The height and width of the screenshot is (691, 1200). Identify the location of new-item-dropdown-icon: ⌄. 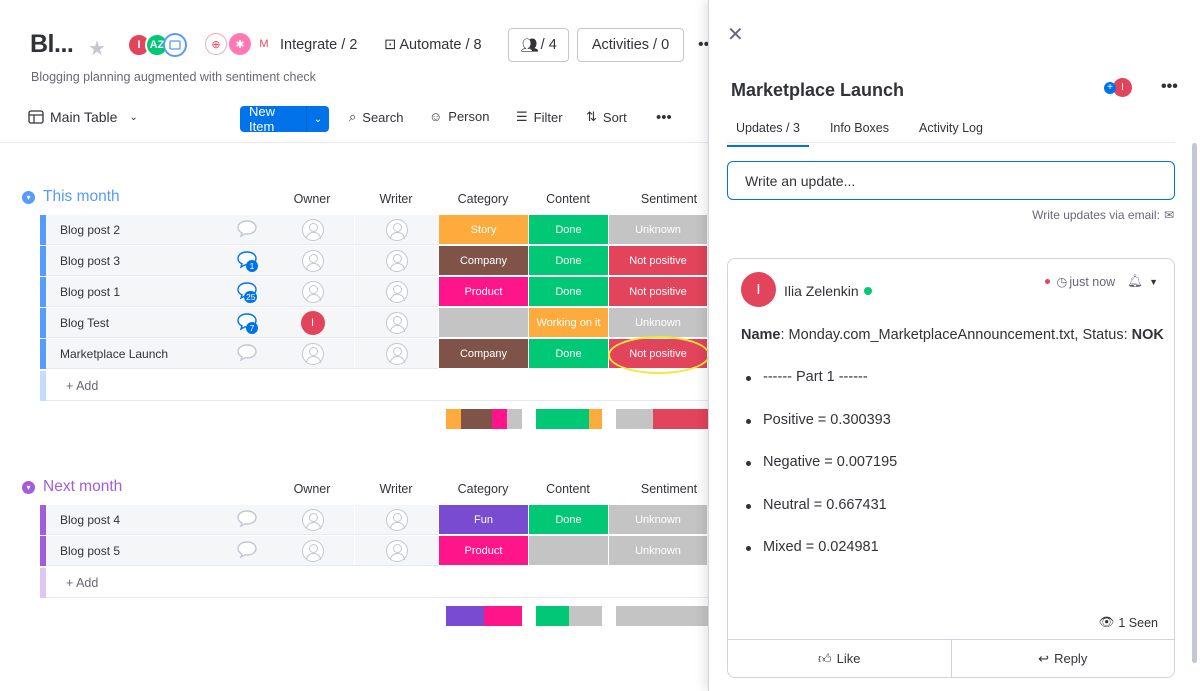
(317, 119).